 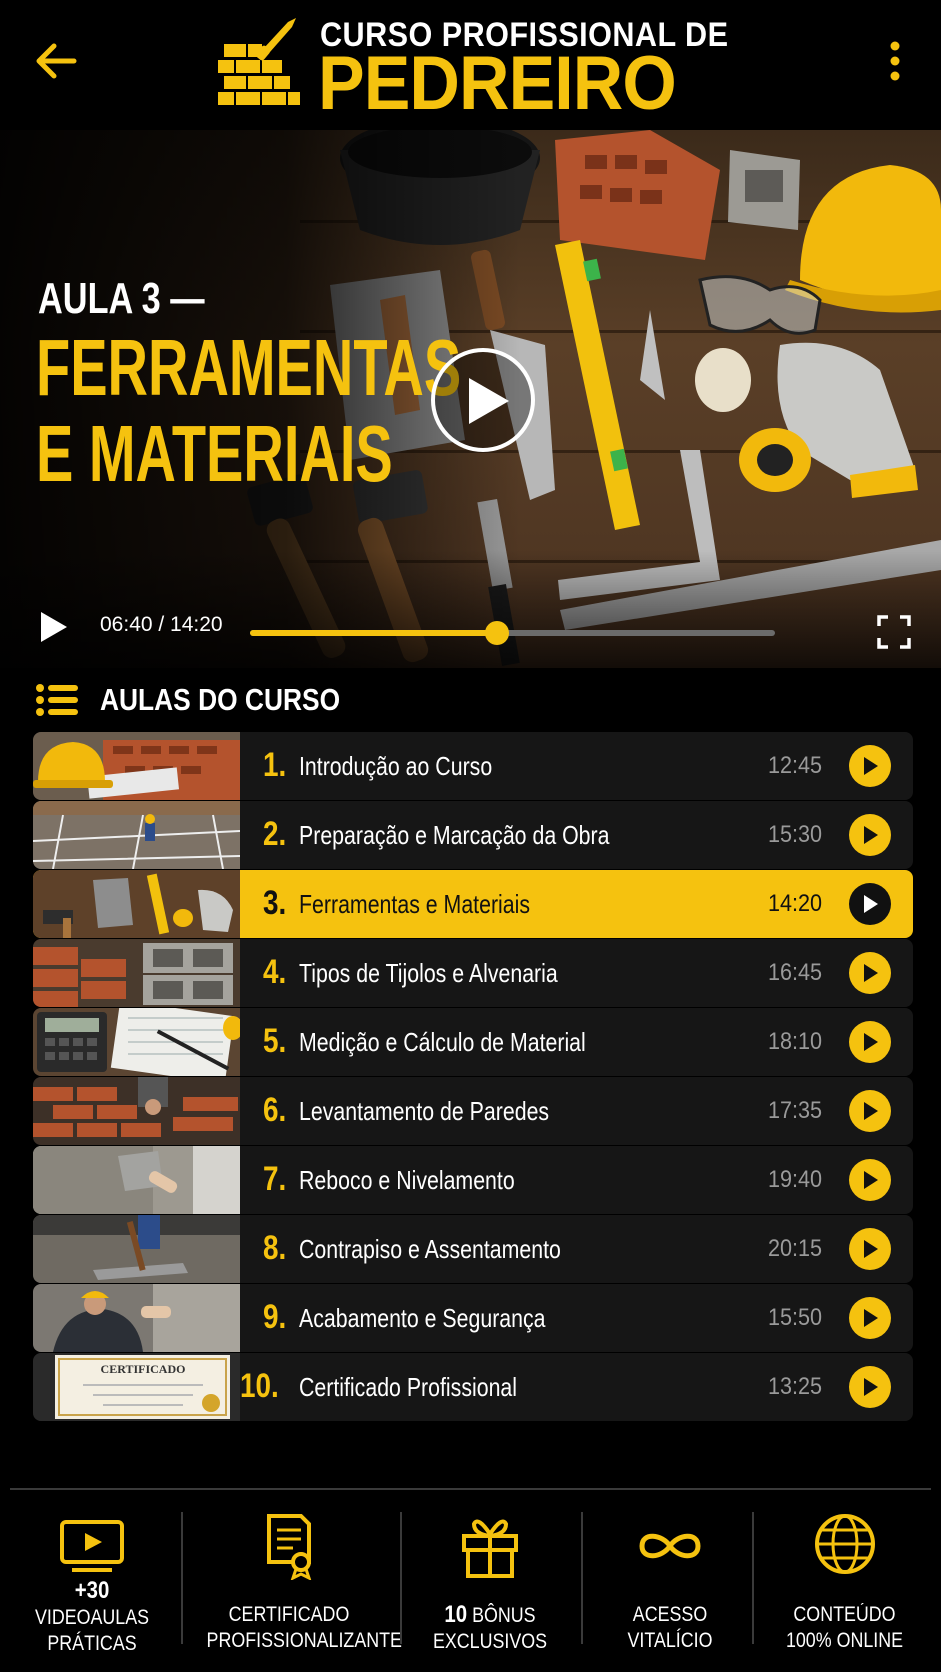 What do you see at coordinates (297, 1587) in the screenshot?
I see `feature-certificado: CERTIFICADO PROFISSIONALIZANTE` at bounding box center [297, 1587].